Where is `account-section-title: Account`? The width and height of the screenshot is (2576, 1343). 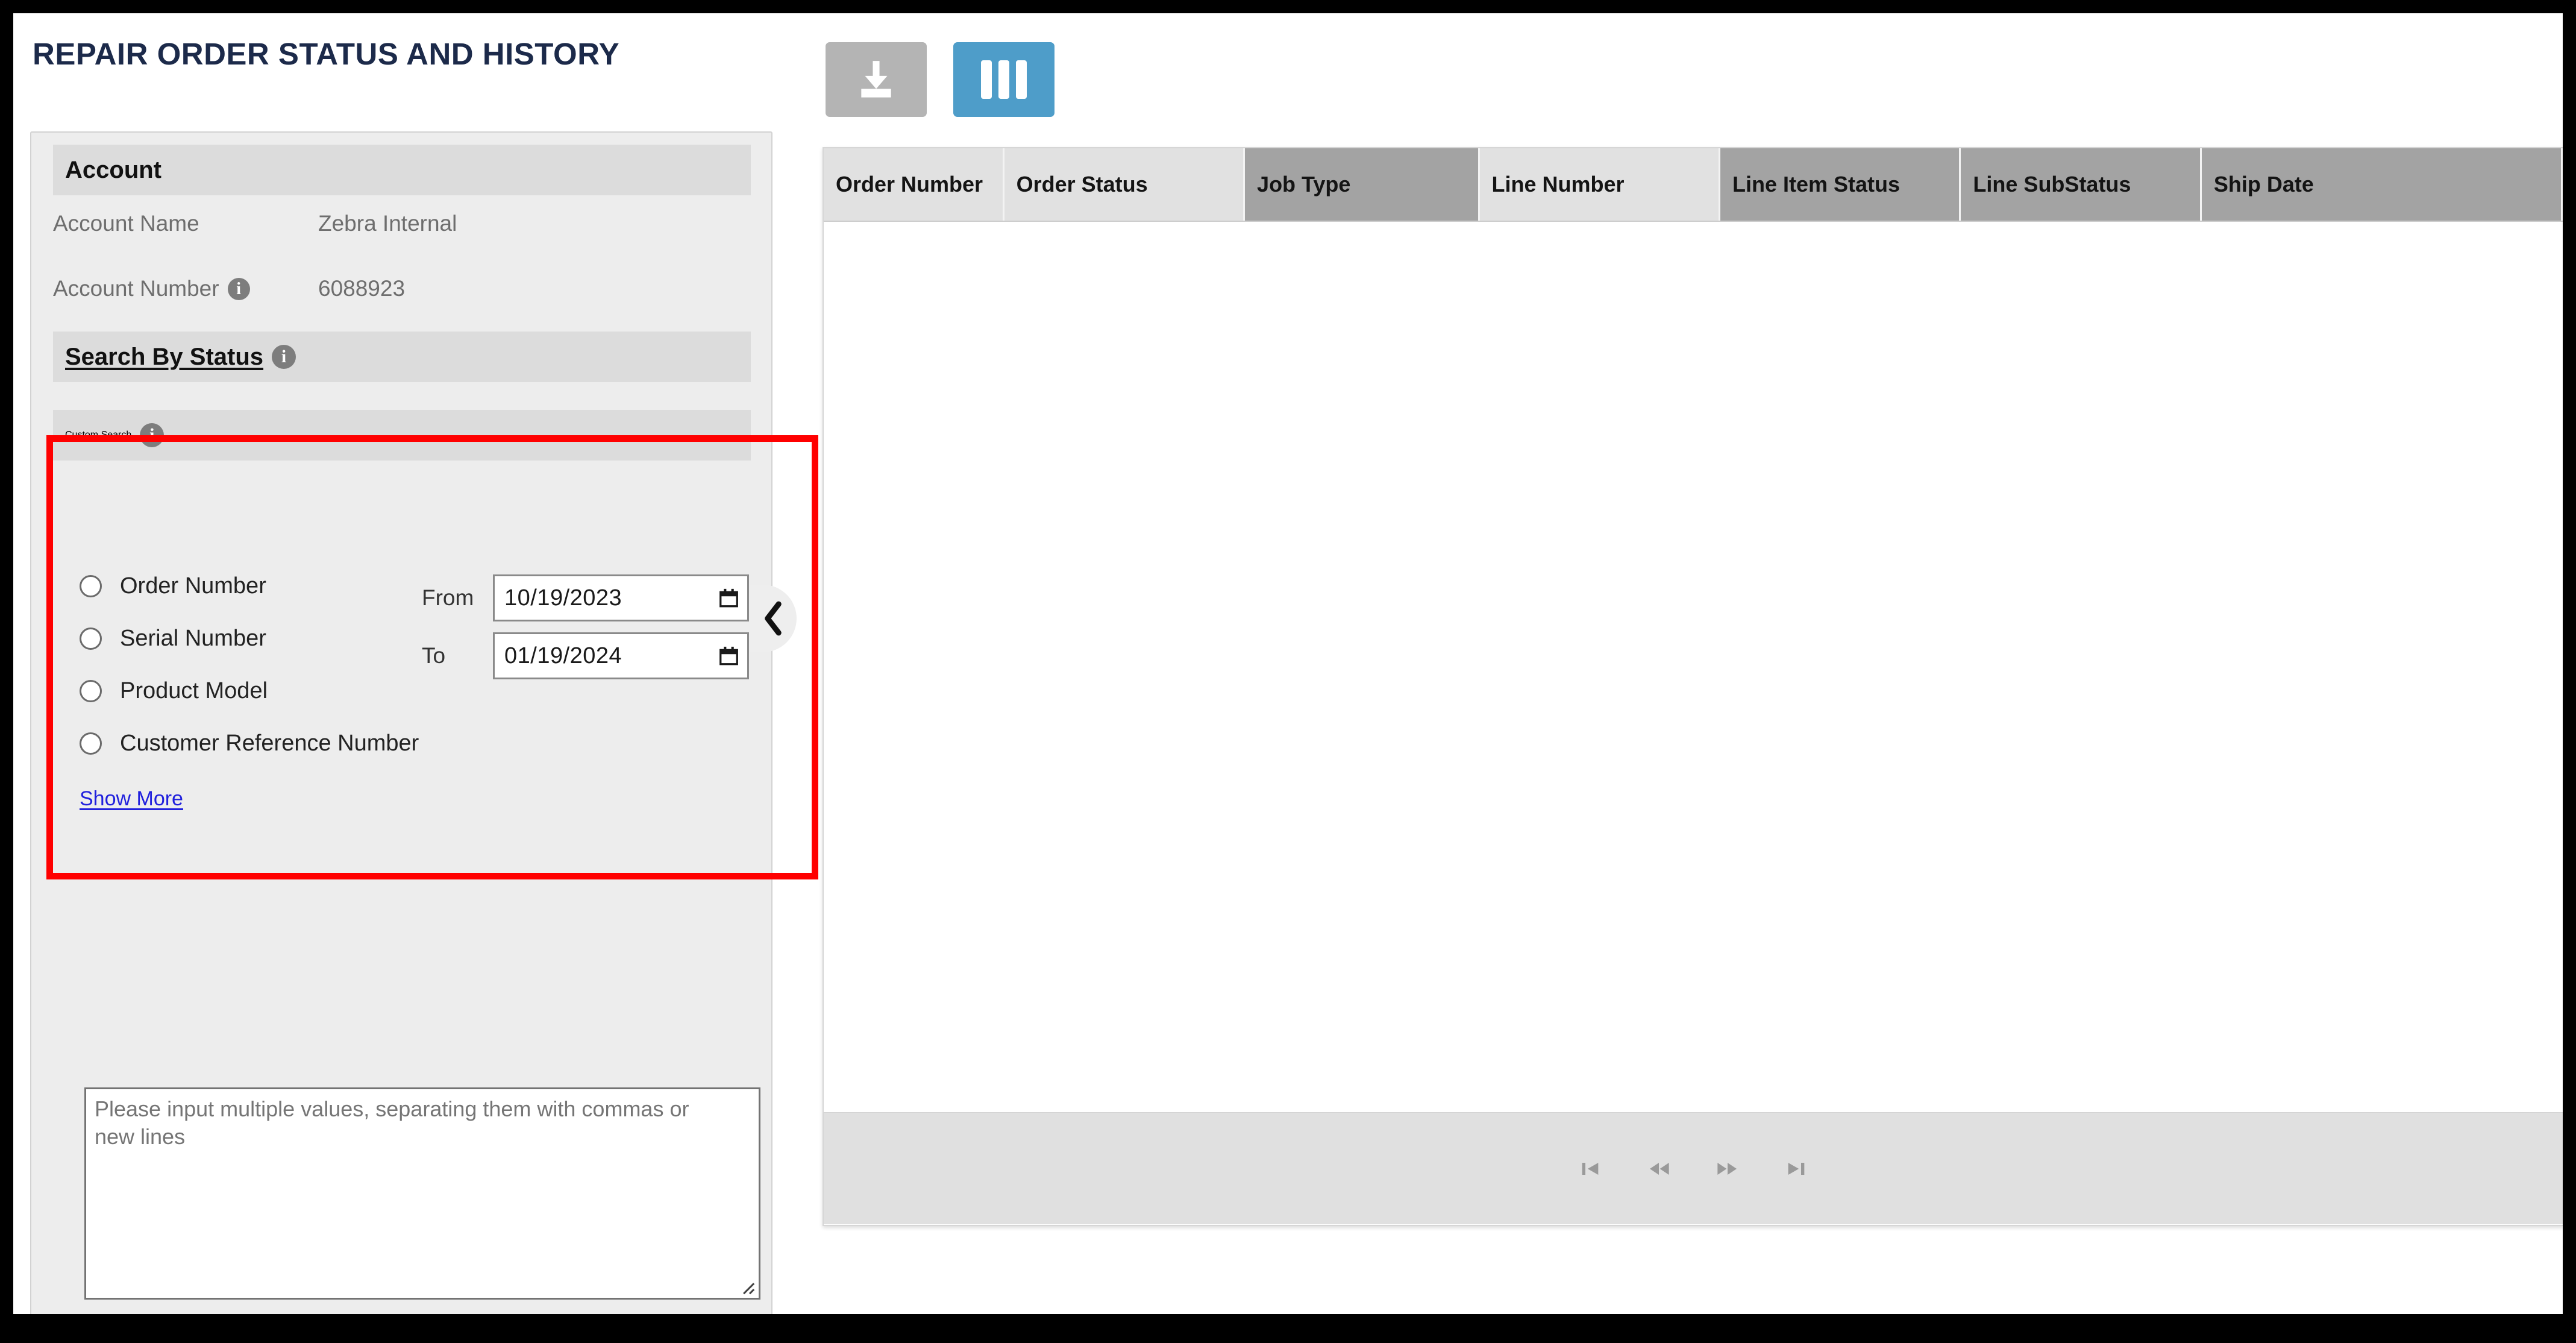 account-section-title: Account is located at coordinates (113, 170).